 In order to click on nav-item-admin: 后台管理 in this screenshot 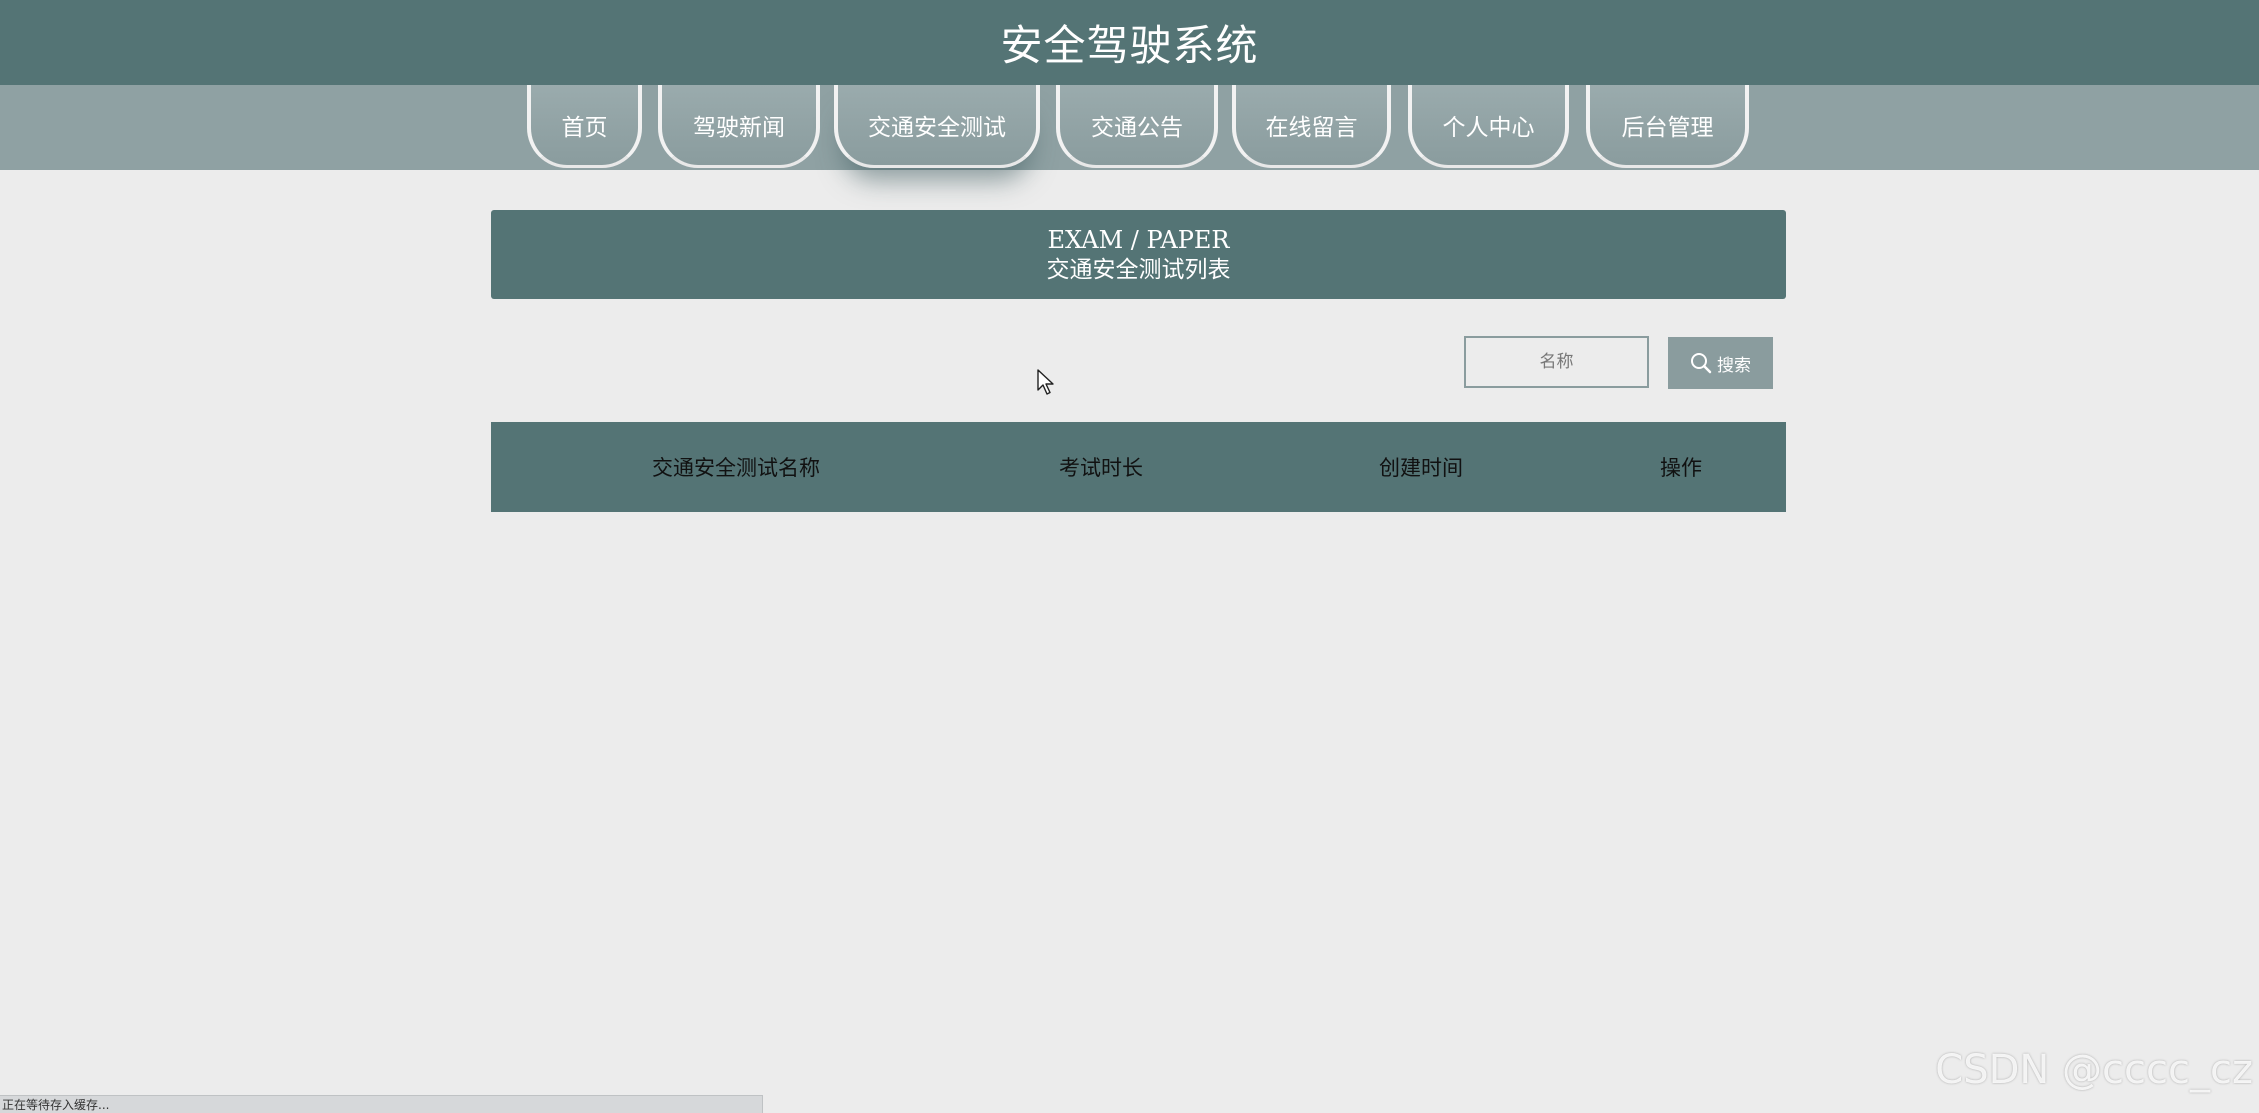, I will do `click(1667, 126)`.